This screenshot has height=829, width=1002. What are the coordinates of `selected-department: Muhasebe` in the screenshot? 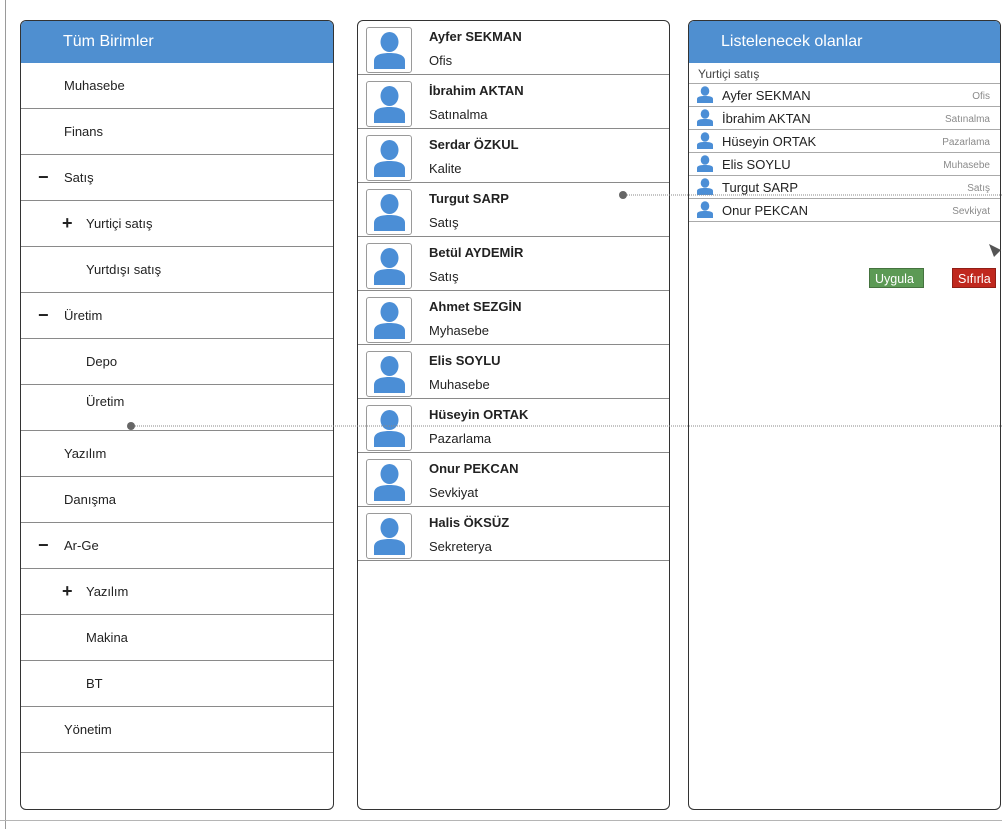 It's located at (966, 165).